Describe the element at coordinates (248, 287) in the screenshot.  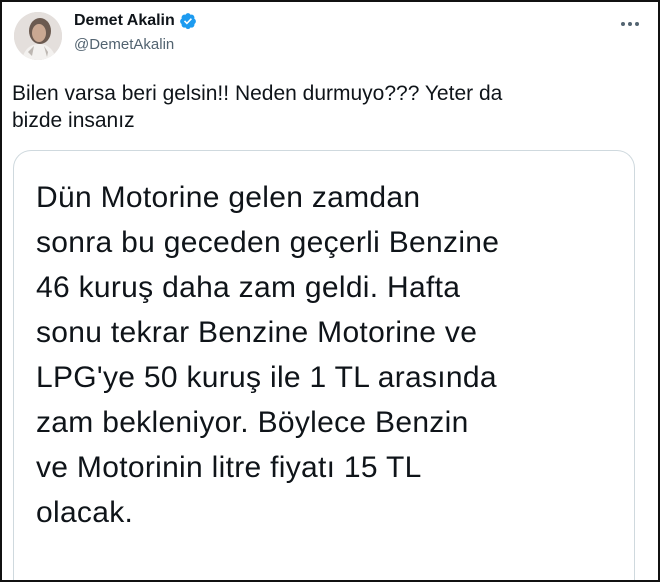
I see `card-text-line: 46 kuruş daha zam geldi. Hafta` at that location.